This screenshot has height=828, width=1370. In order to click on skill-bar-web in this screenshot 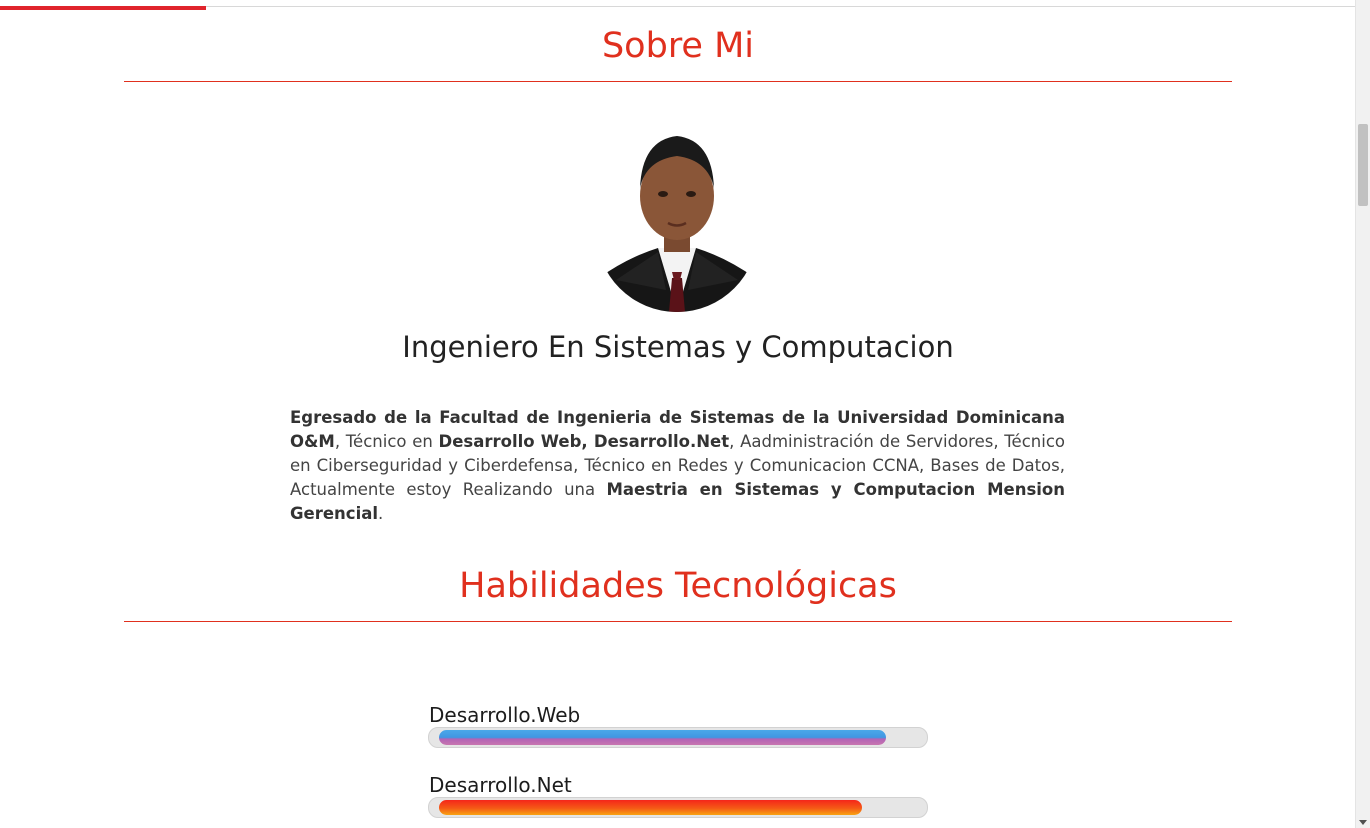, I will do `click(678, 737)`.